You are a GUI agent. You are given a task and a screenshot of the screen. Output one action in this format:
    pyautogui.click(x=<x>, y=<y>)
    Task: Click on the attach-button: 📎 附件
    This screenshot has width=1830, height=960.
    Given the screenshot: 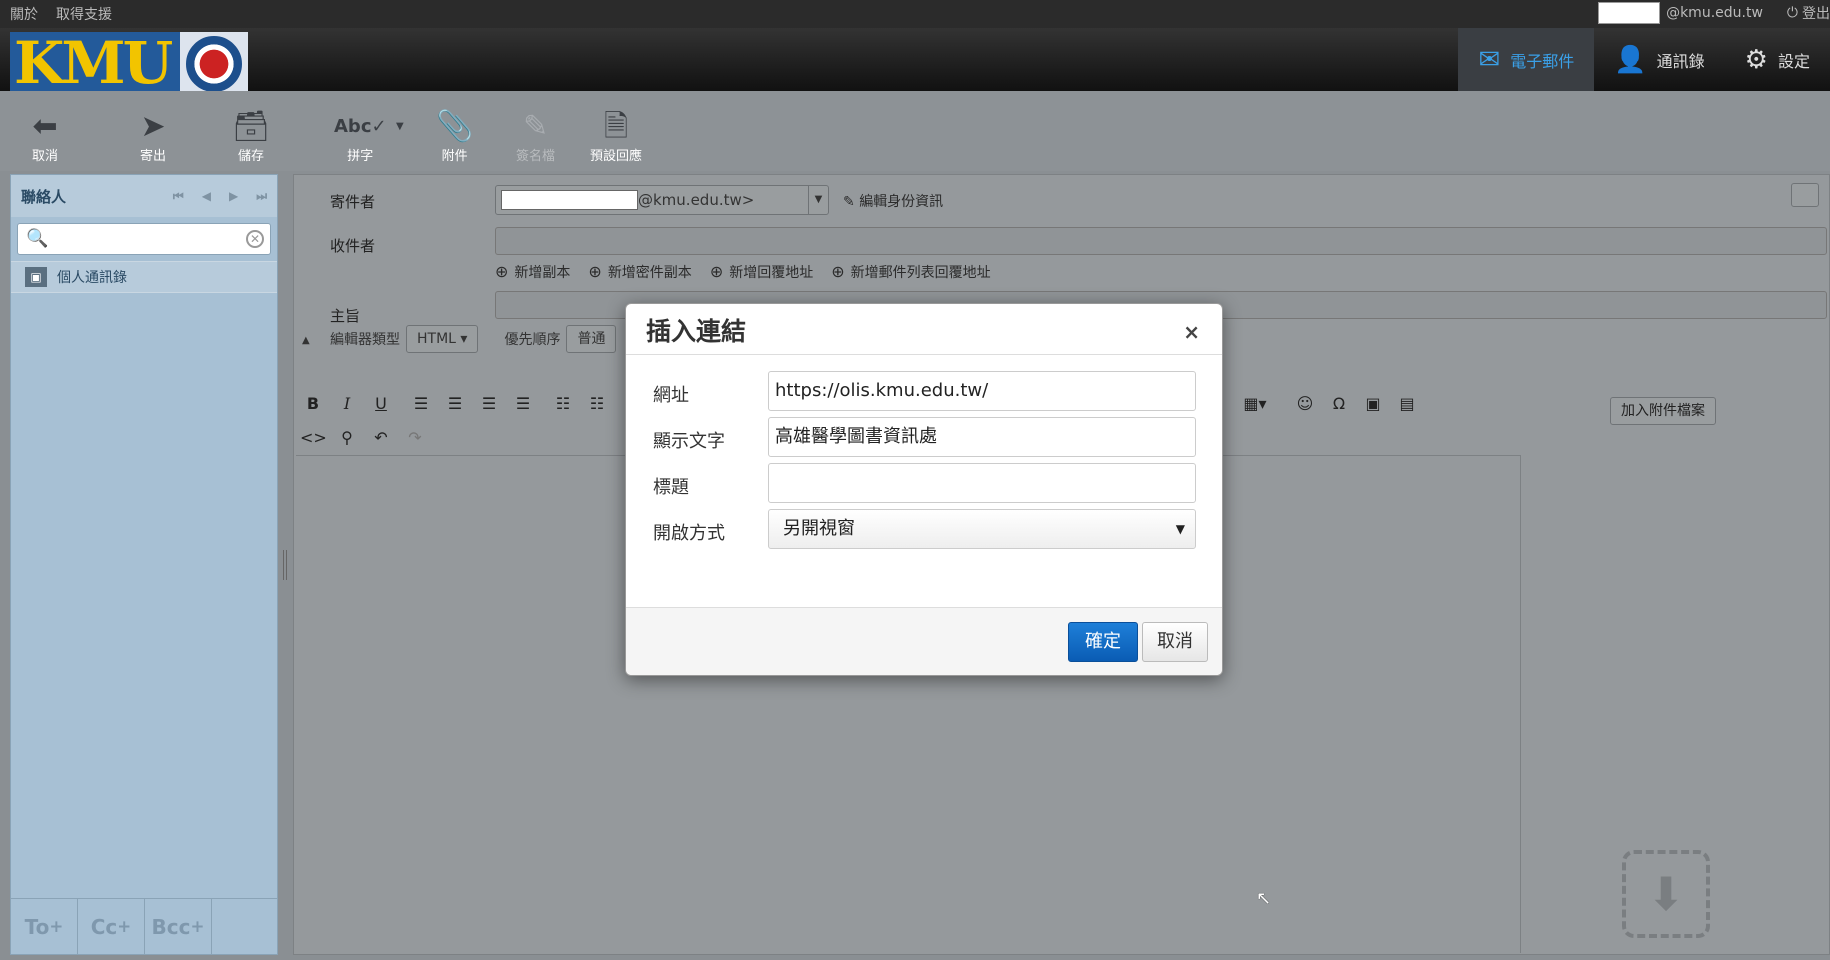 What is the action you would take?
    pyautogui.click(x=454, y=136)
    